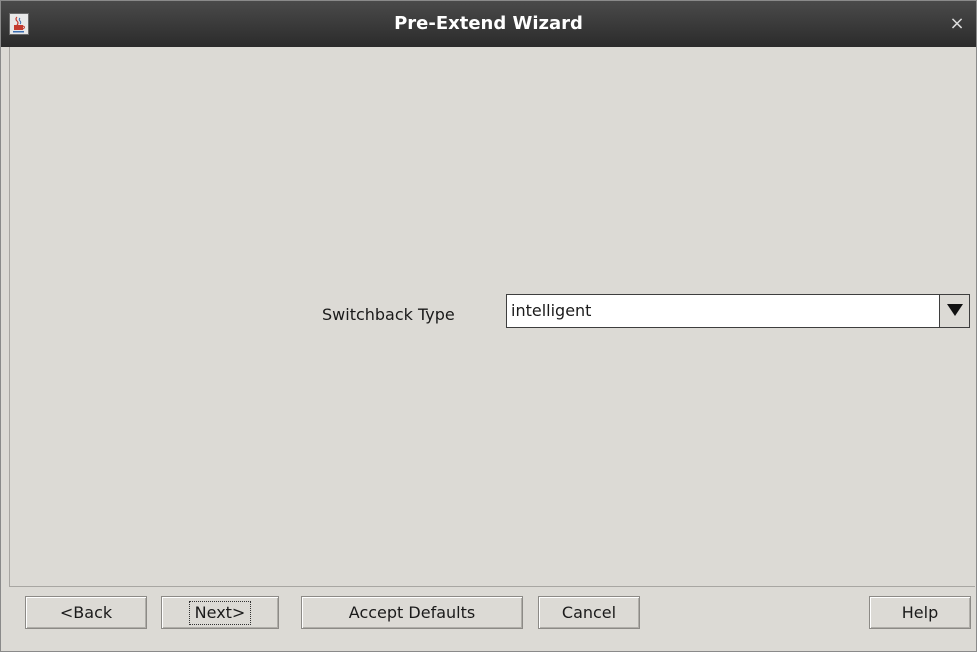 Image resolution: width=977 pixels, height=652 pixels. I want to click on title-bar: Pre-Extend Wizard ×, so click(488, 24).